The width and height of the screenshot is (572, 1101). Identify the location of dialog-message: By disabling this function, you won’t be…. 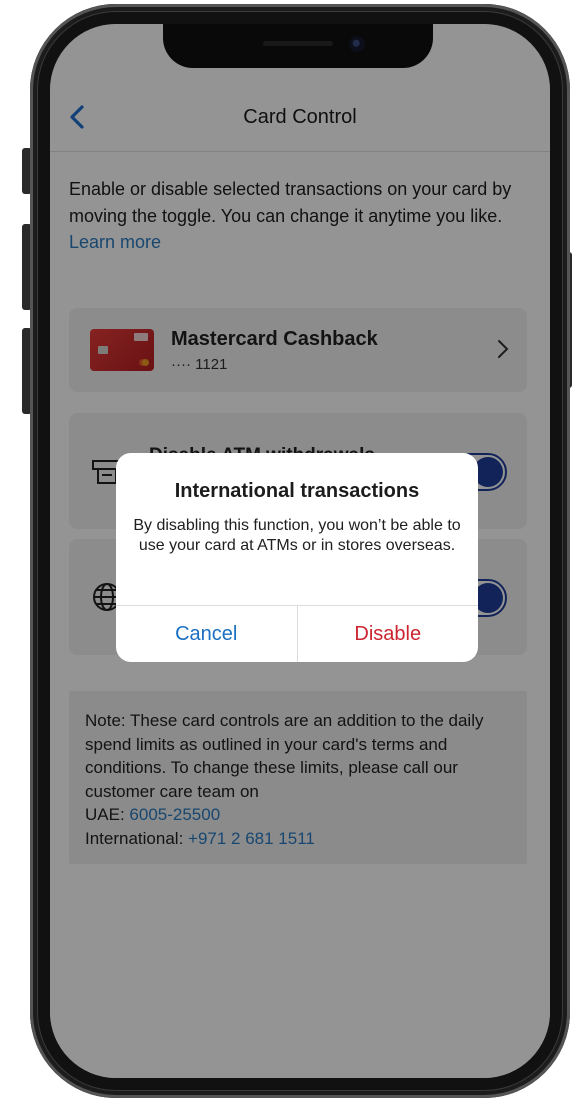
(297, 535).